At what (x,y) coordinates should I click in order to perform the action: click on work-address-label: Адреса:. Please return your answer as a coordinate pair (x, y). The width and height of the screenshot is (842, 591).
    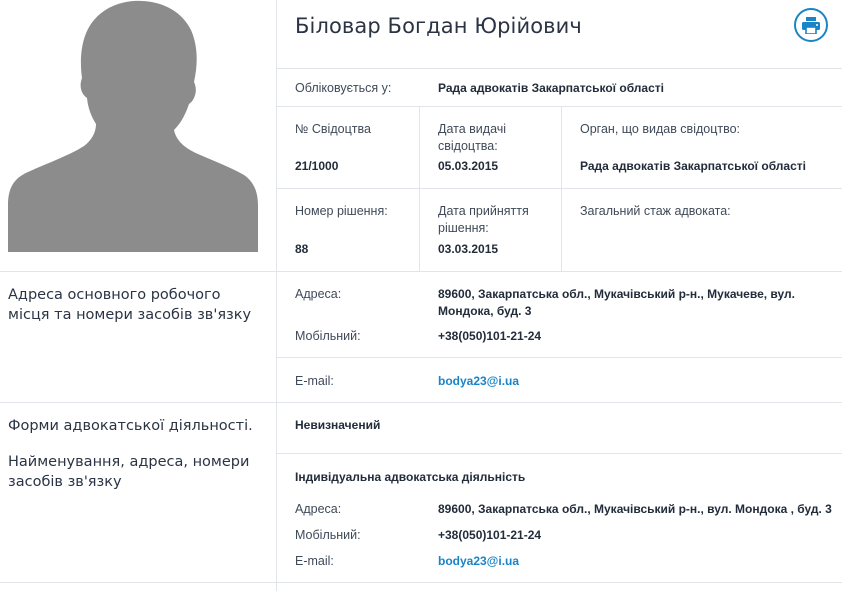
    Looking at the image, I should click on (318, 294).